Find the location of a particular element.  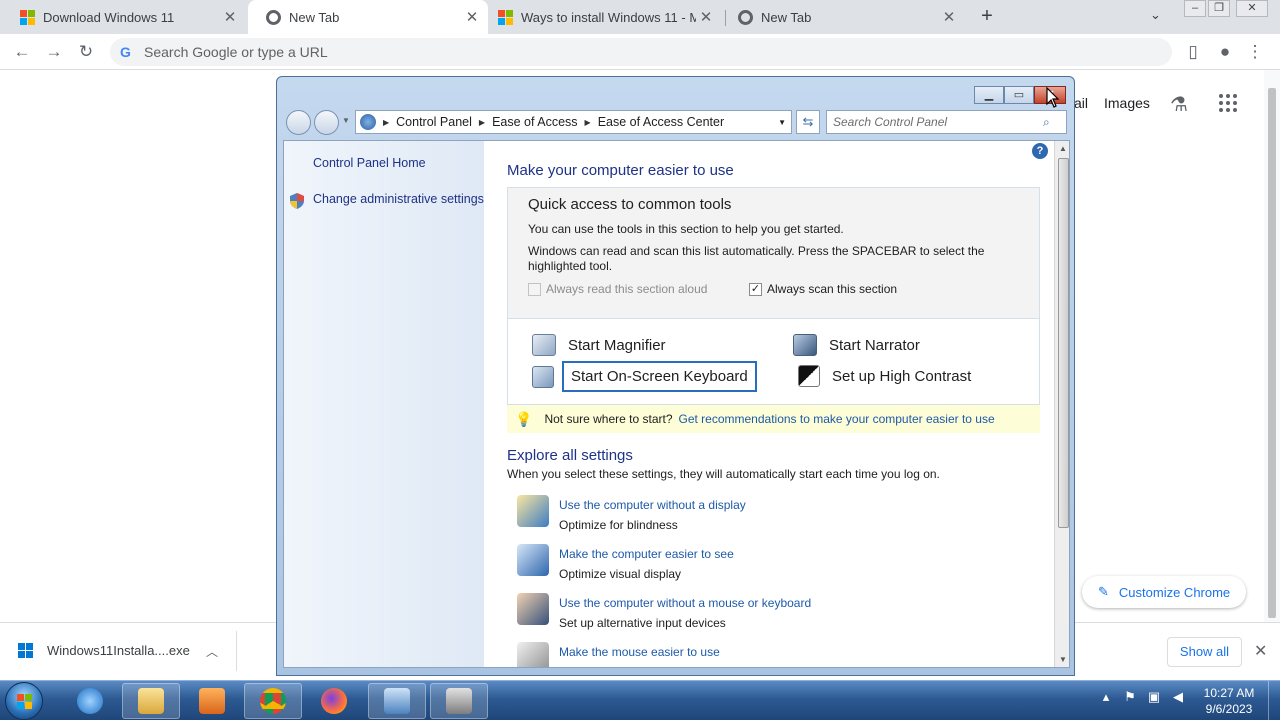

back-button is located at coordinates (298, 122).